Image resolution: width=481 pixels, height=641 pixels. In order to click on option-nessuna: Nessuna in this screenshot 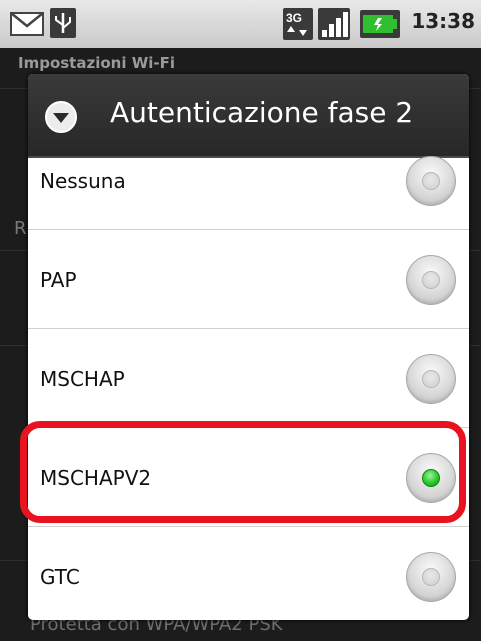, I will do `click(248, 181)`.